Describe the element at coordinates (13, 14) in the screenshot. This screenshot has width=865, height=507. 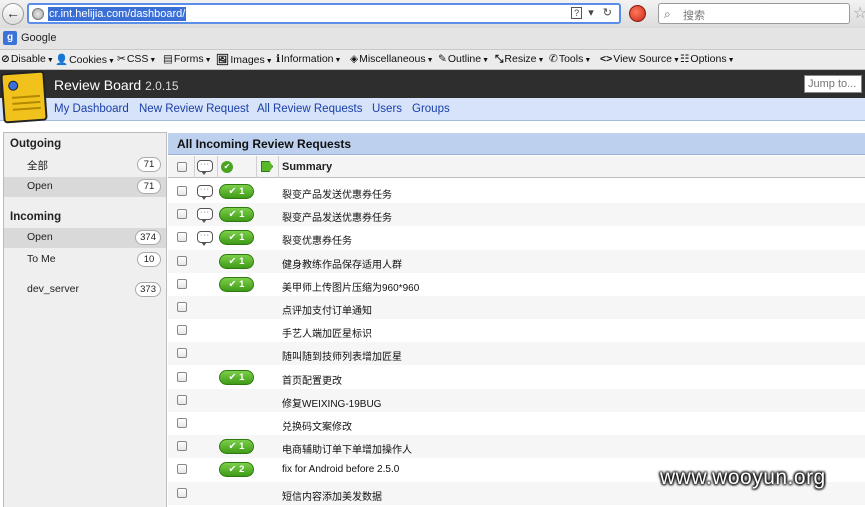
I see `back-arrow-icon: ←` at that location.